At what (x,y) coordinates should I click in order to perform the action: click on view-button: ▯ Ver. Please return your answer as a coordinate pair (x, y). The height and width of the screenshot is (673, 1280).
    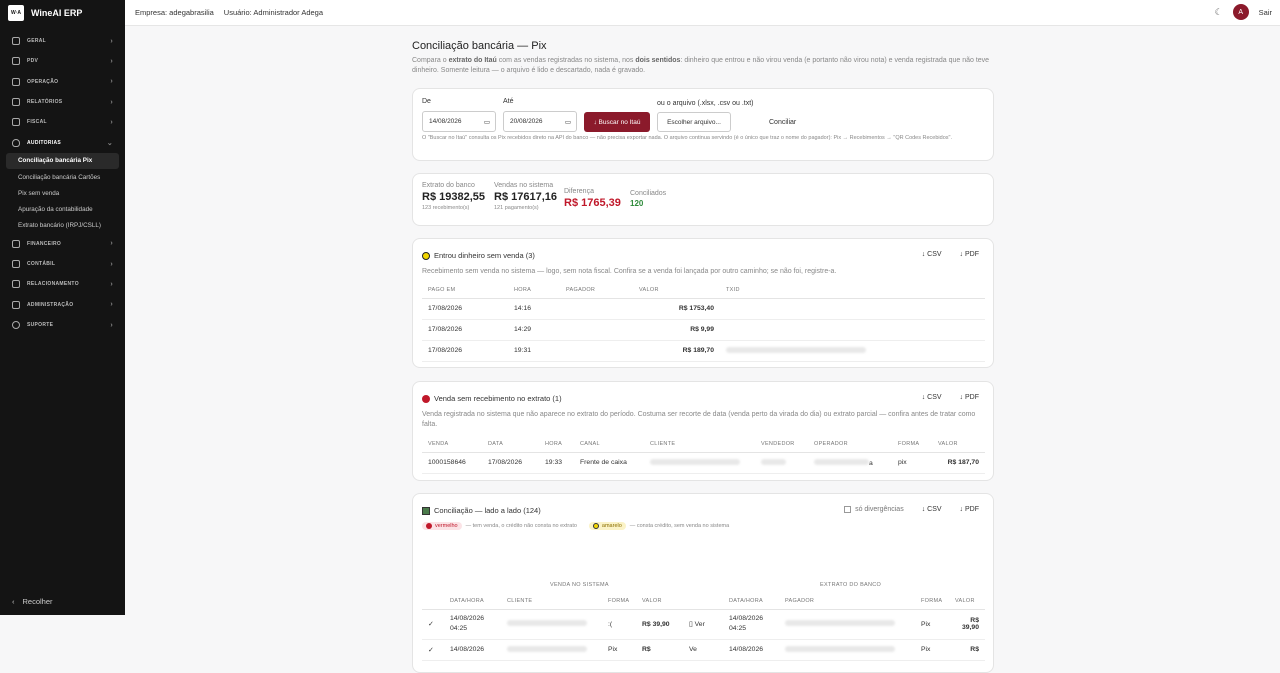
    Looking at the image, I should click on (703, 624).